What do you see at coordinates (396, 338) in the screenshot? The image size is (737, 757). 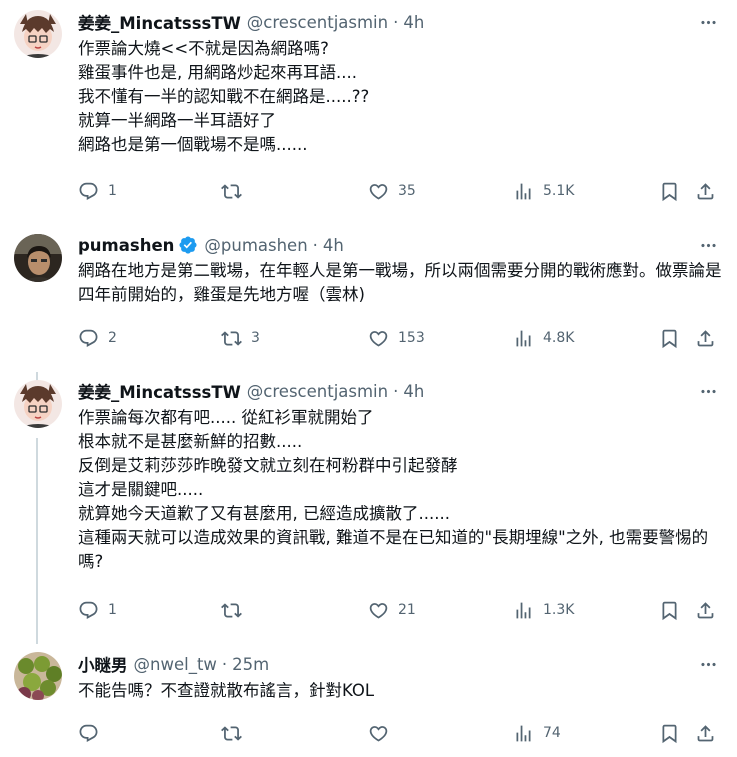 I see `like-button: 153` at bounding box center [396, 338].